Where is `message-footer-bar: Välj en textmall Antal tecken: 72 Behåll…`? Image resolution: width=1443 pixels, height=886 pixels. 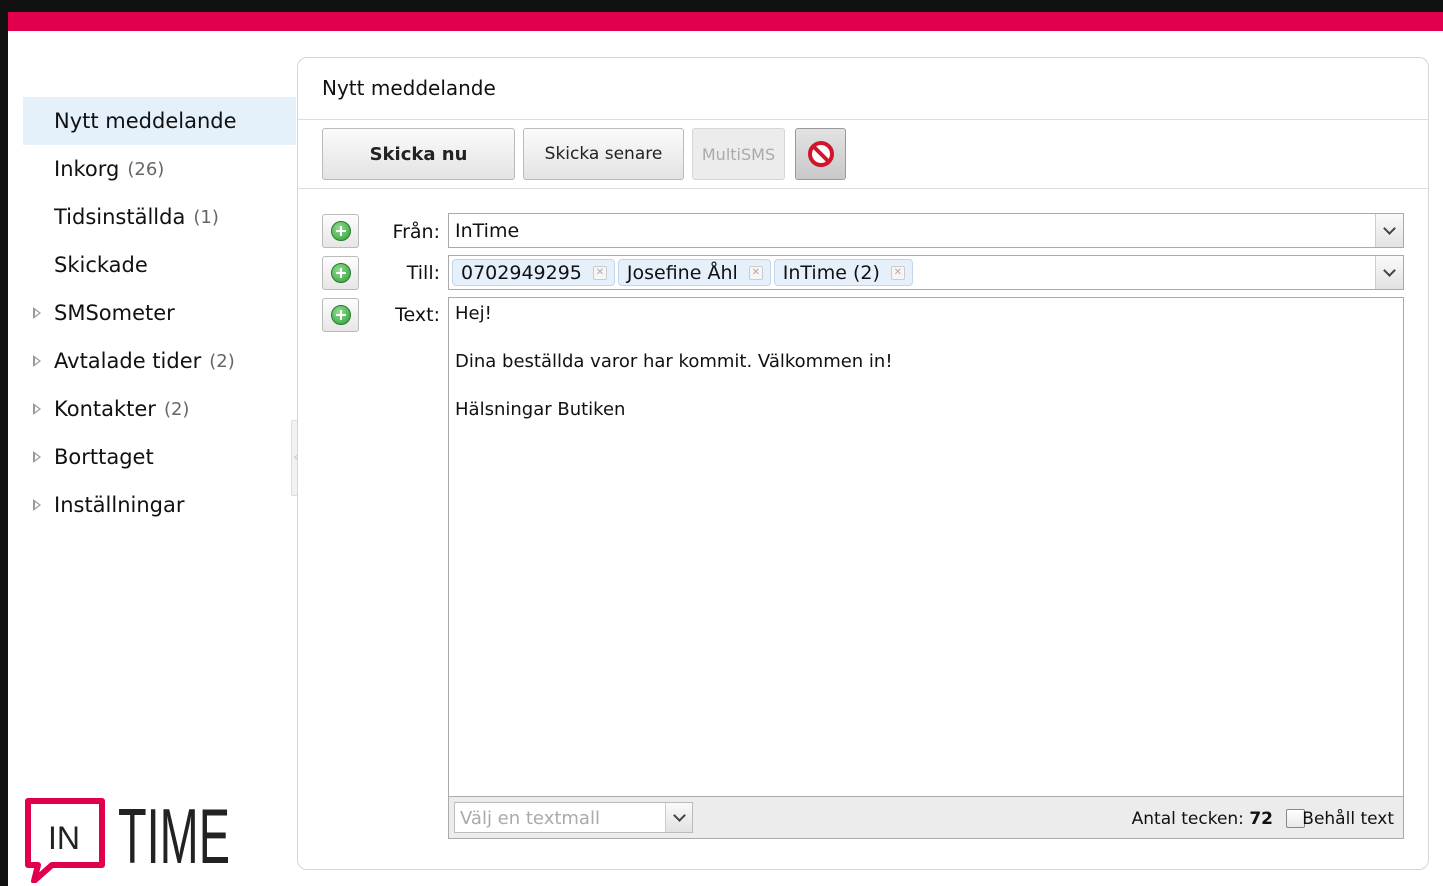 message-footer-bar: Välj en textmall Antal tecken: 72 Behåll… is located at coordinates (926, 818).